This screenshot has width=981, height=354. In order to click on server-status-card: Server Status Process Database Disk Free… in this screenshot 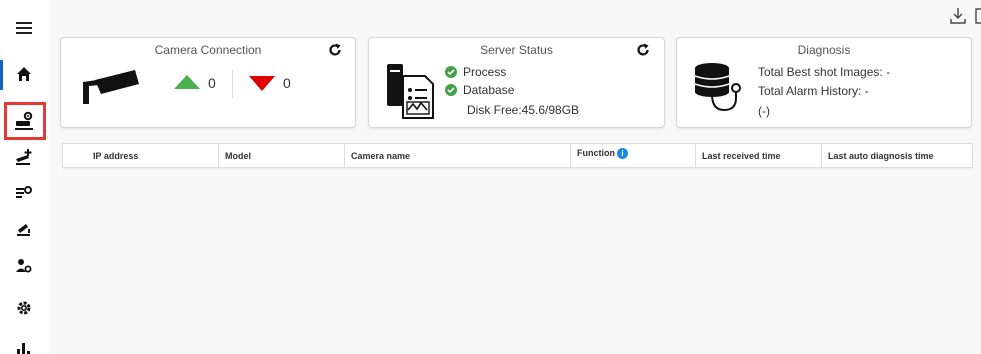, I will do `click(516, 82)`.